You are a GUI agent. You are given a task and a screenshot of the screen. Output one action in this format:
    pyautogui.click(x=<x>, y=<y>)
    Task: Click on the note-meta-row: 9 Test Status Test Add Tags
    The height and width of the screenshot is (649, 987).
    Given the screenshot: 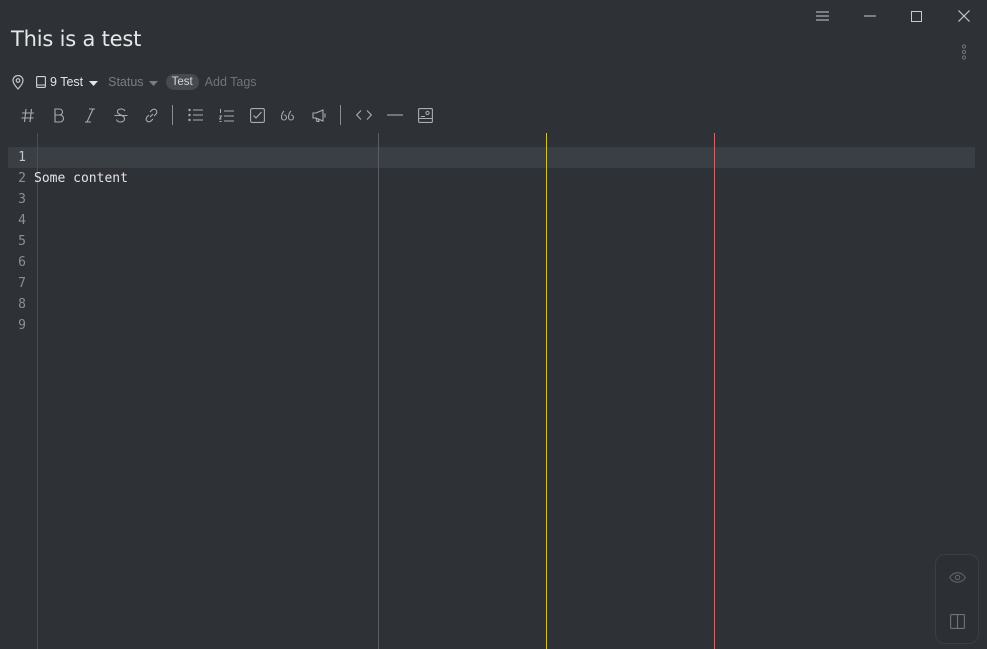 What is the action you would take?
    pyautogui.click(x=134, y=82)
    